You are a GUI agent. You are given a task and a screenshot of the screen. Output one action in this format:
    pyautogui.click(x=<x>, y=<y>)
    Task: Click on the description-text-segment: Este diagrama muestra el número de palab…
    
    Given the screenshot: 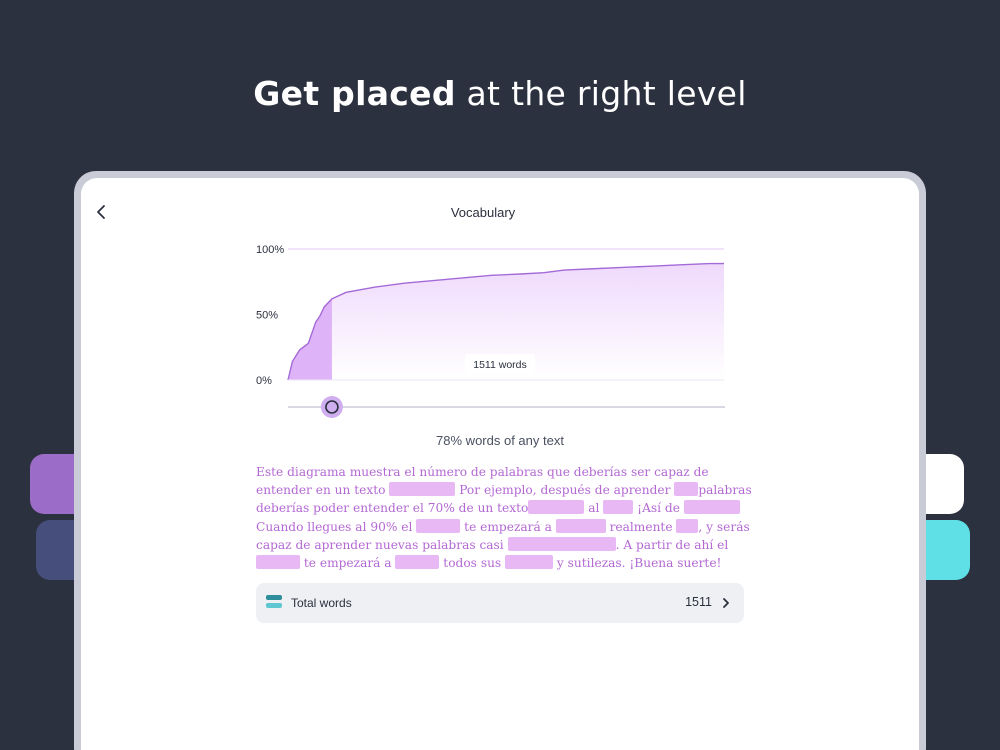 What is the action you would take?
    pyautogui.click(x=482, y=472)
    